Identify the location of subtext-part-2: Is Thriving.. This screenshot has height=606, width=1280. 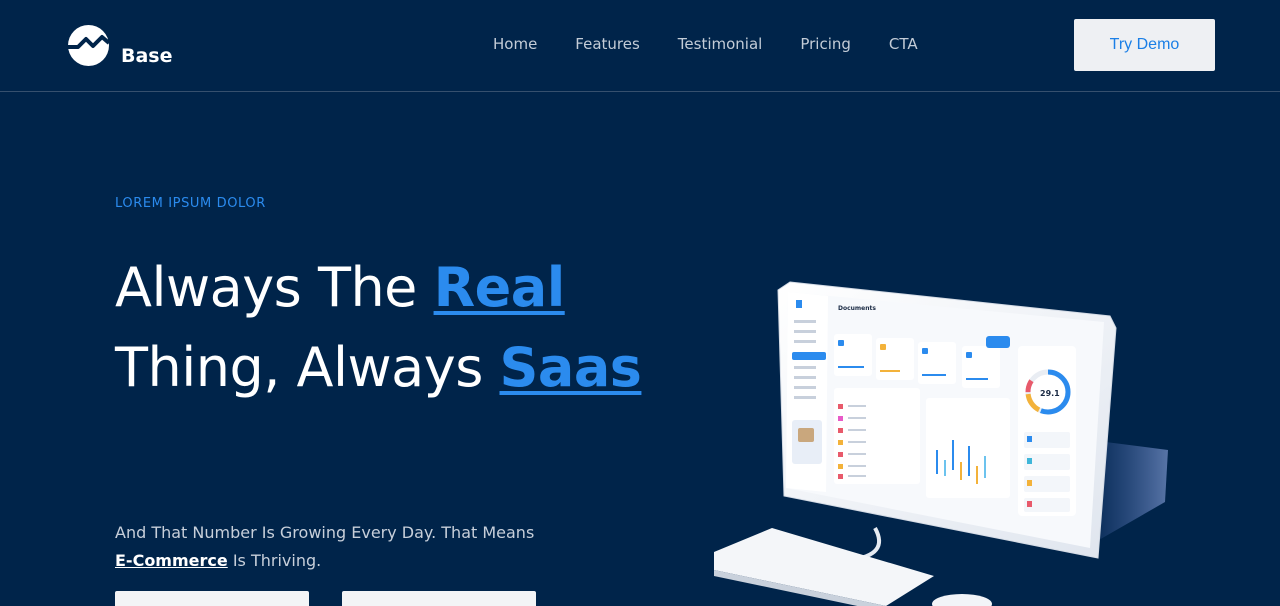
(274, 560).